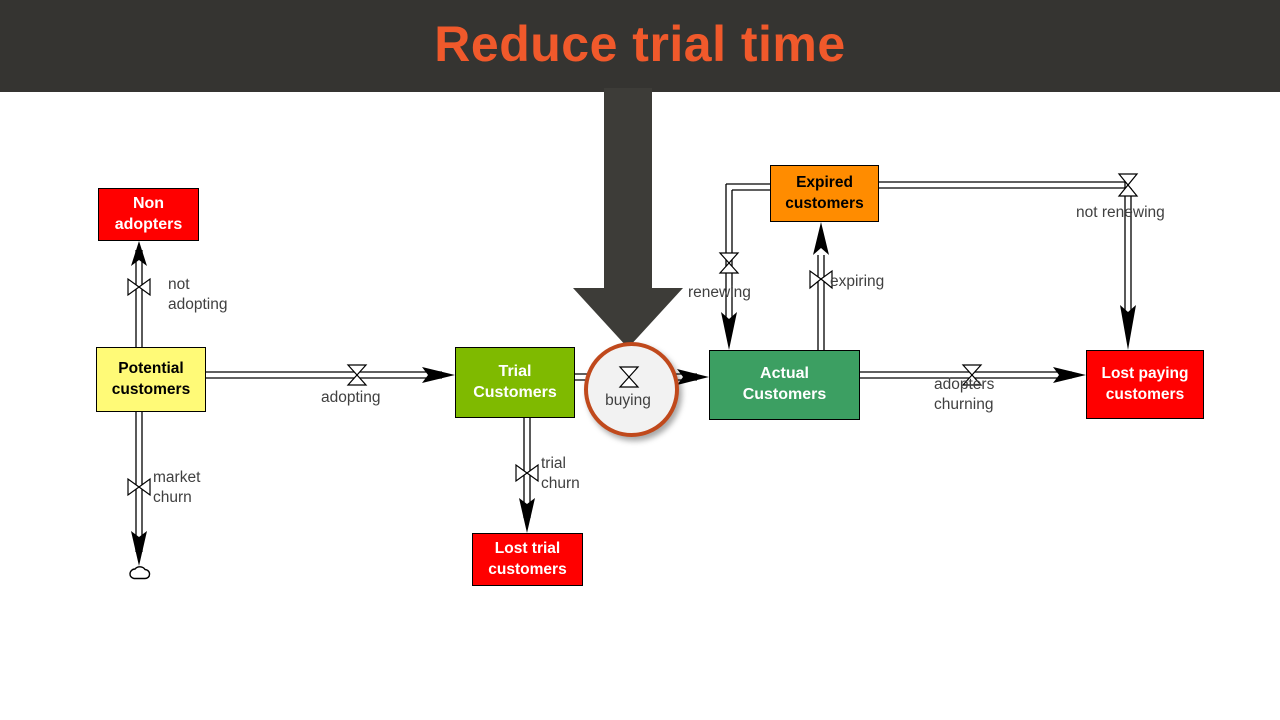 This screenshot has height=720, width=1280. What do you see at coordinates (784, 374) in the screenshot?
I see `stock-label-line1: Actual` at bounding box center [784, 374].